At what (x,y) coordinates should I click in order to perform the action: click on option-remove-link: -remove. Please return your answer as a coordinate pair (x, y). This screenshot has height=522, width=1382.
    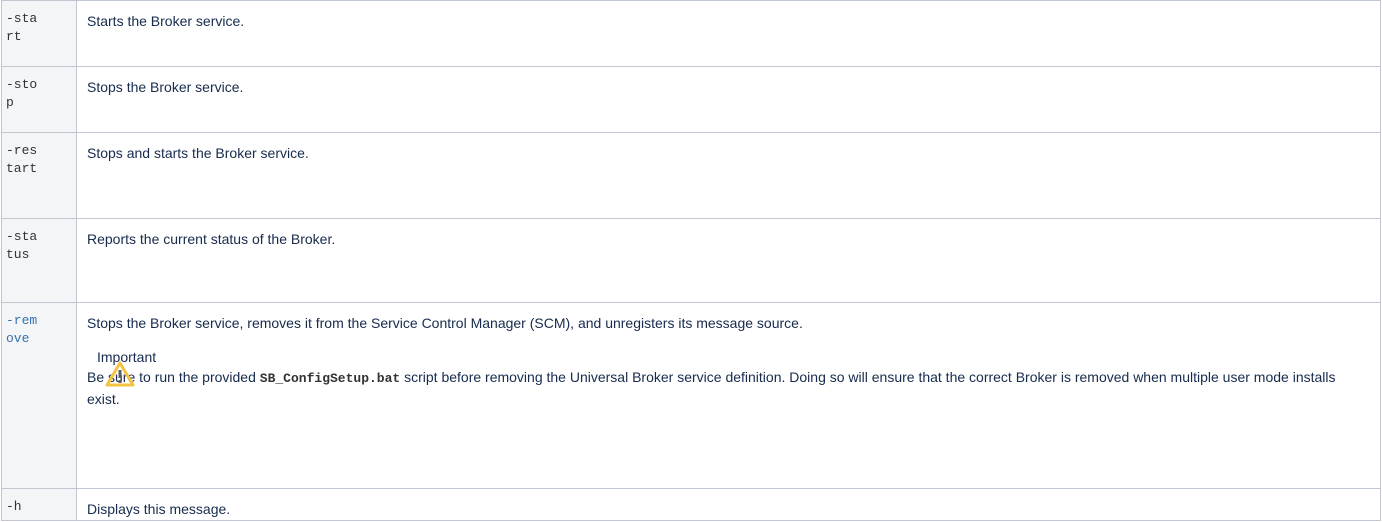
    Looking at the image, I should click on (39, 395).